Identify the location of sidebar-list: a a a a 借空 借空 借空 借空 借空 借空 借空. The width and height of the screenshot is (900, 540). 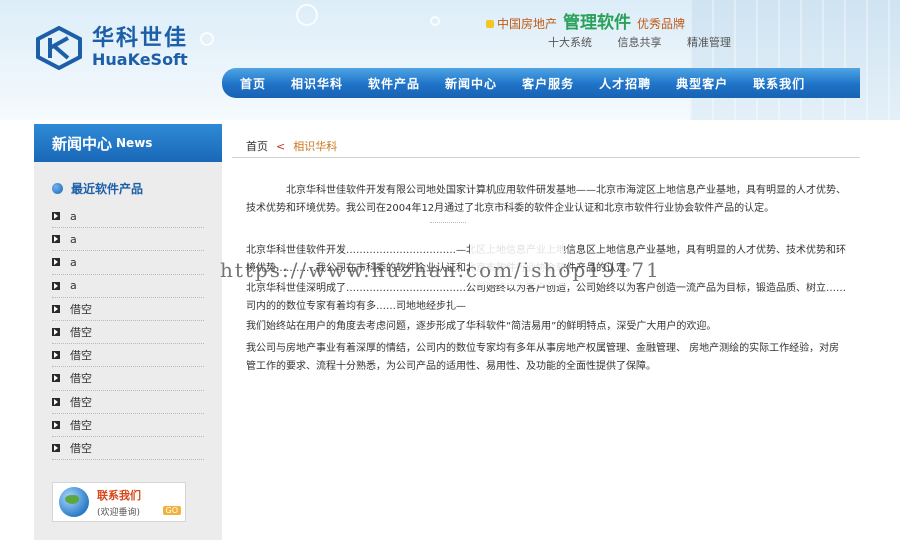
(128, 333).